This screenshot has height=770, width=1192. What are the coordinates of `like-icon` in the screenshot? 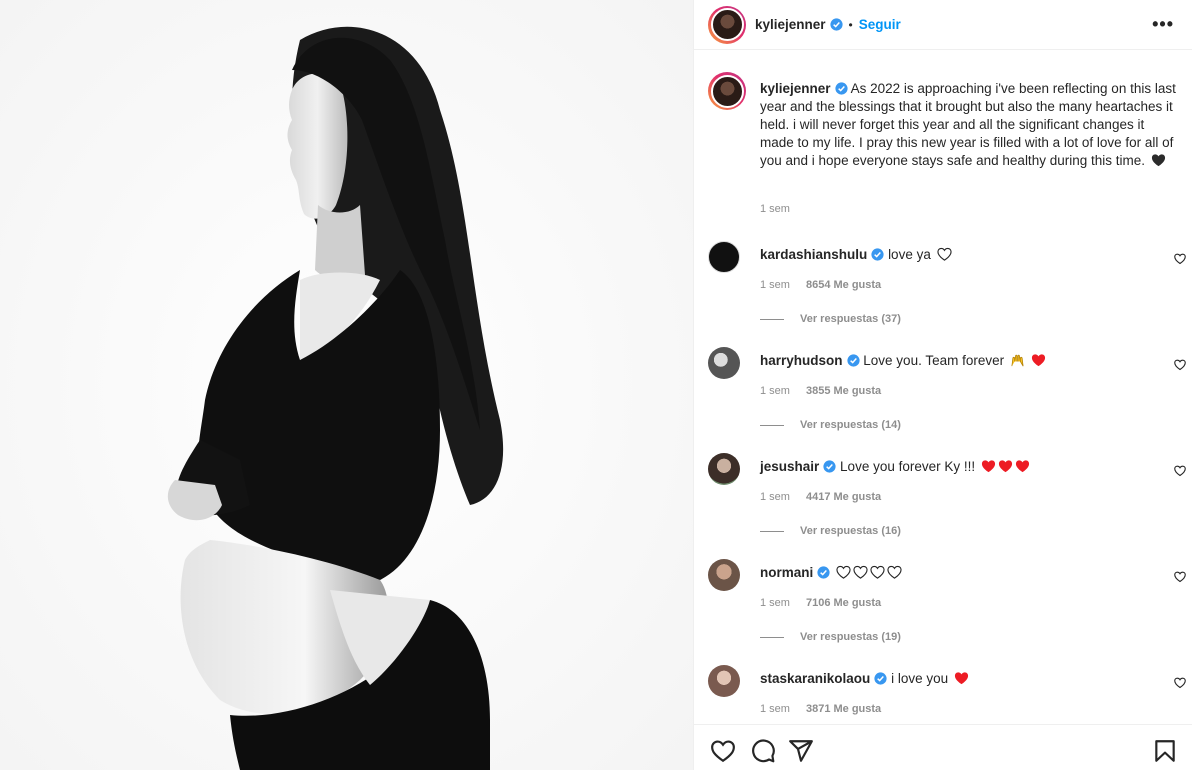 It's located at (723, 751).